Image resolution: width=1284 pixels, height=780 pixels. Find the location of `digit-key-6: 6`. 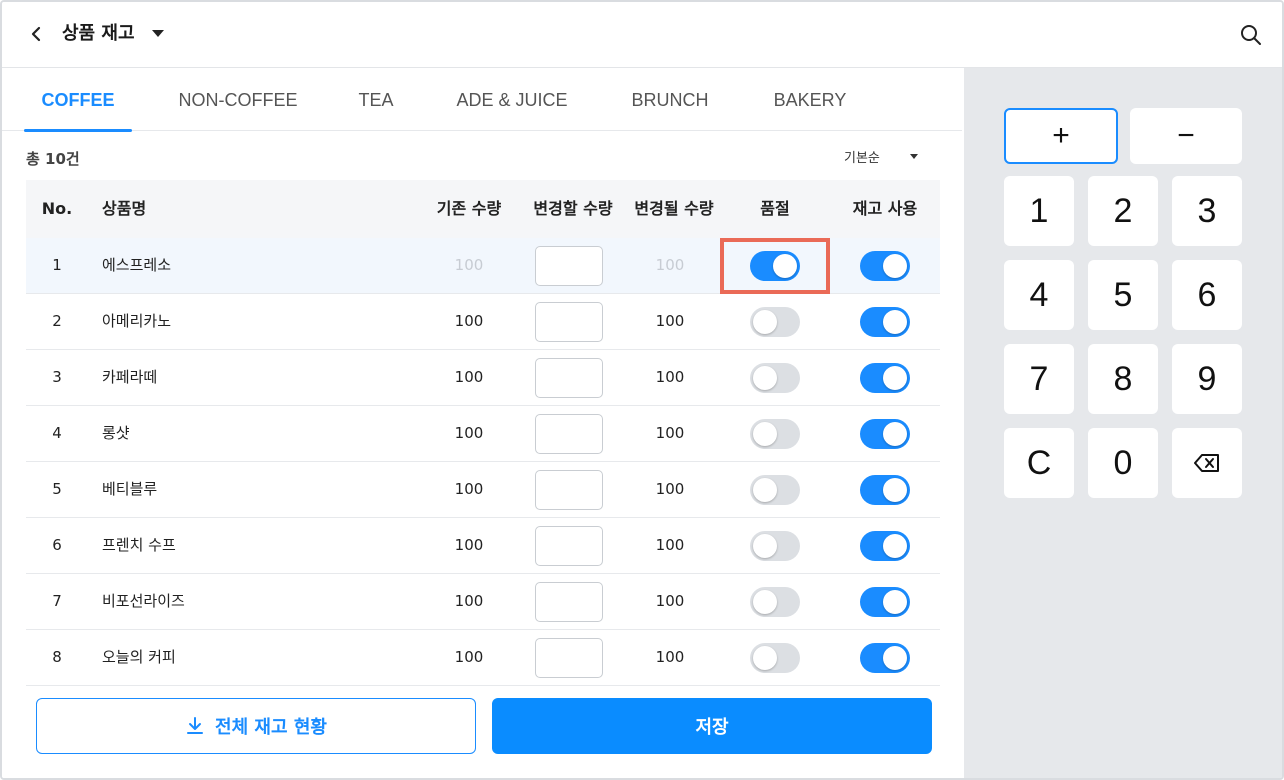

digit-key-6: 6 is located at coordinates (1207, 295).